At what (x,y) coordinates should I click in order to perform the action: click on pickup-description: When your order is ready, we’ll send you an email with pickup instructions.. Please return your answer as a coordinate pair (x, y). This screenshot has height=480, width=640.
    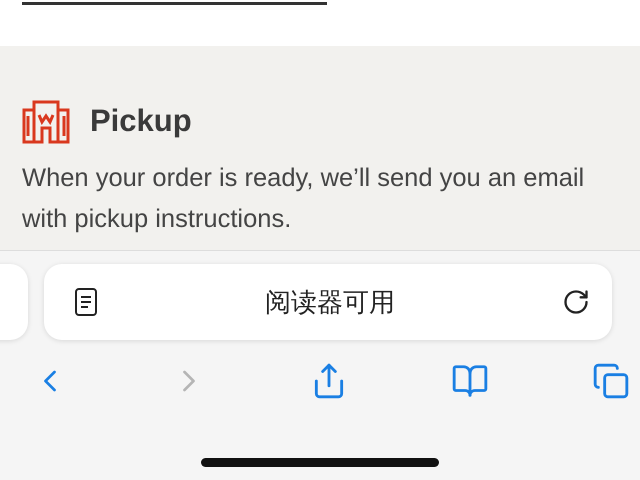
    Looking at the image, I should click on (304, 199).